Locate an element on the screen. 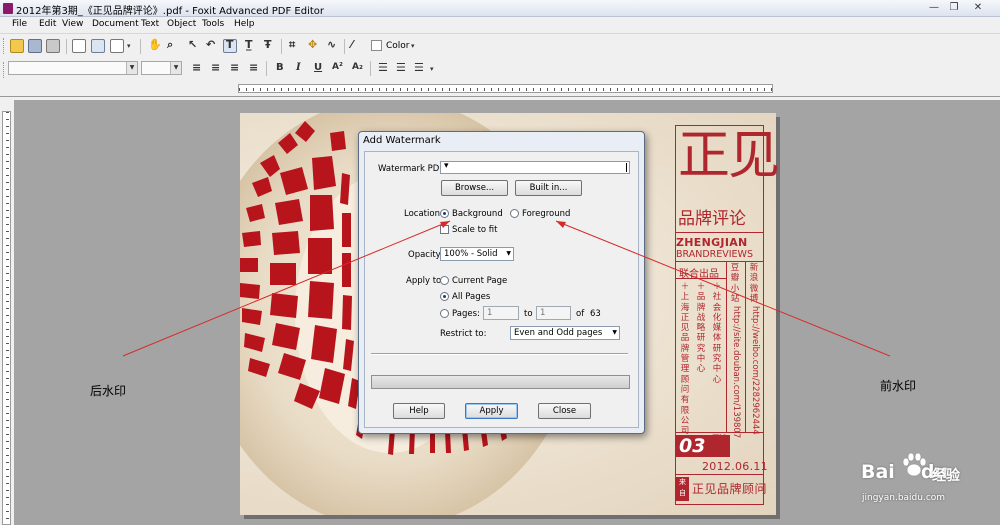 The image size is (1000, 525). baidu-jingyan-text: 经验 is located at coordinates (946, 476).